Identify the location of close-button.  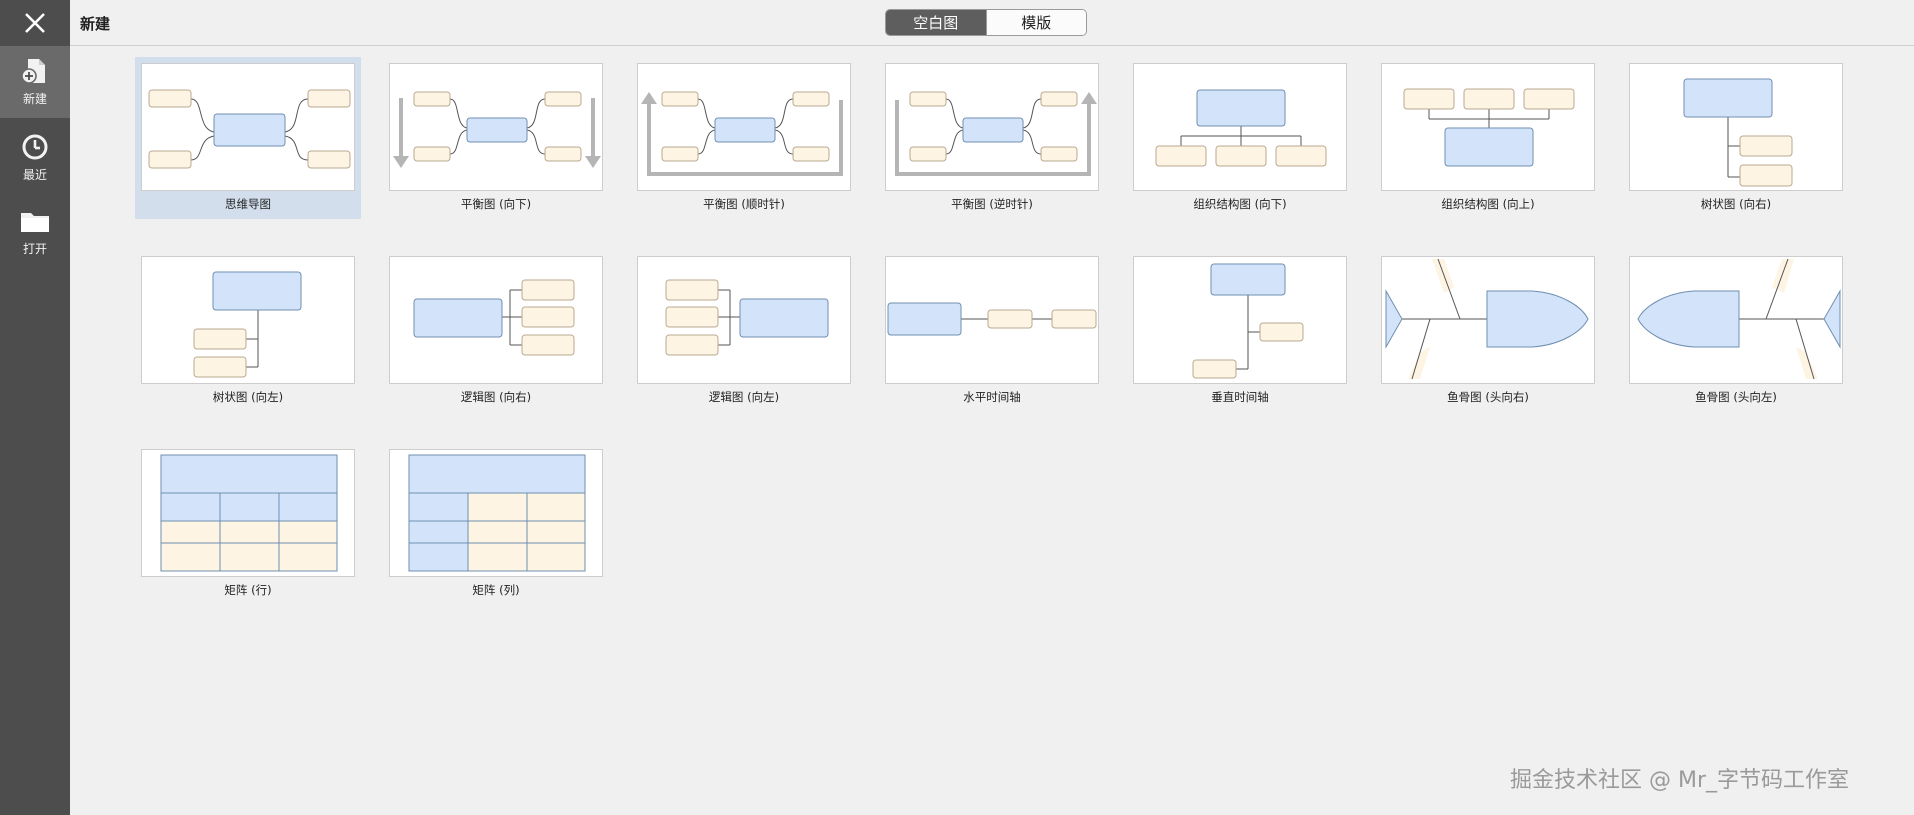
(35, 23).